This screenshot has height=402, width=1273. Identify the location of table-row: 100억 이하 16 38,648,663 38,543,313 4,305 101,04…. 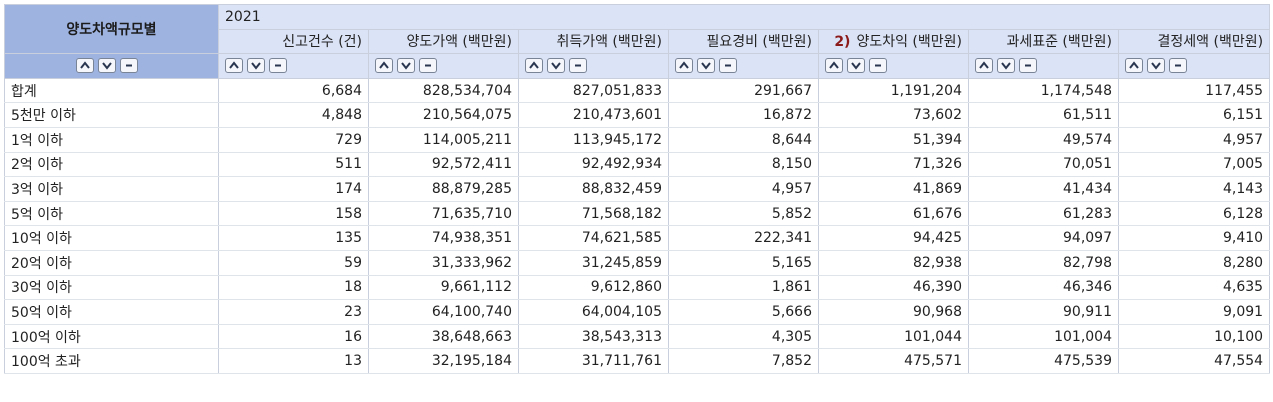
(637, 336).